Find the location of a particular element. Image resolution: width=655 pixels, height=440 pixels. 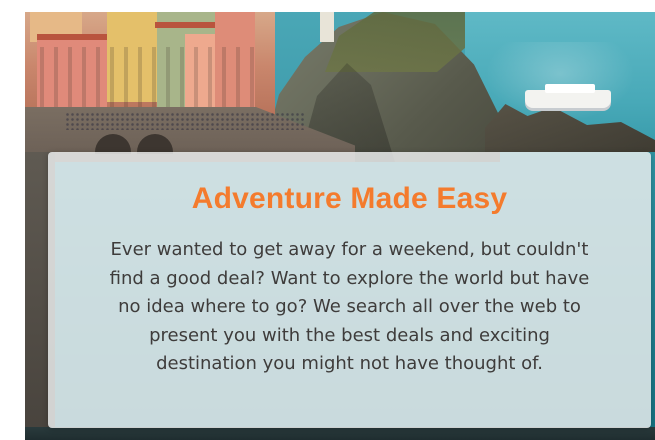

cliff-tower is located at coordinates (327, 27).